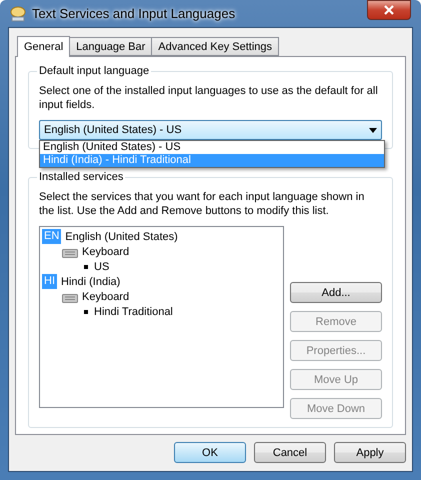  What do you see at coordinates (210, 130) in the screenshot?
I see `language-dropdown: English (United States) - US` at bounding box center [210, 130].